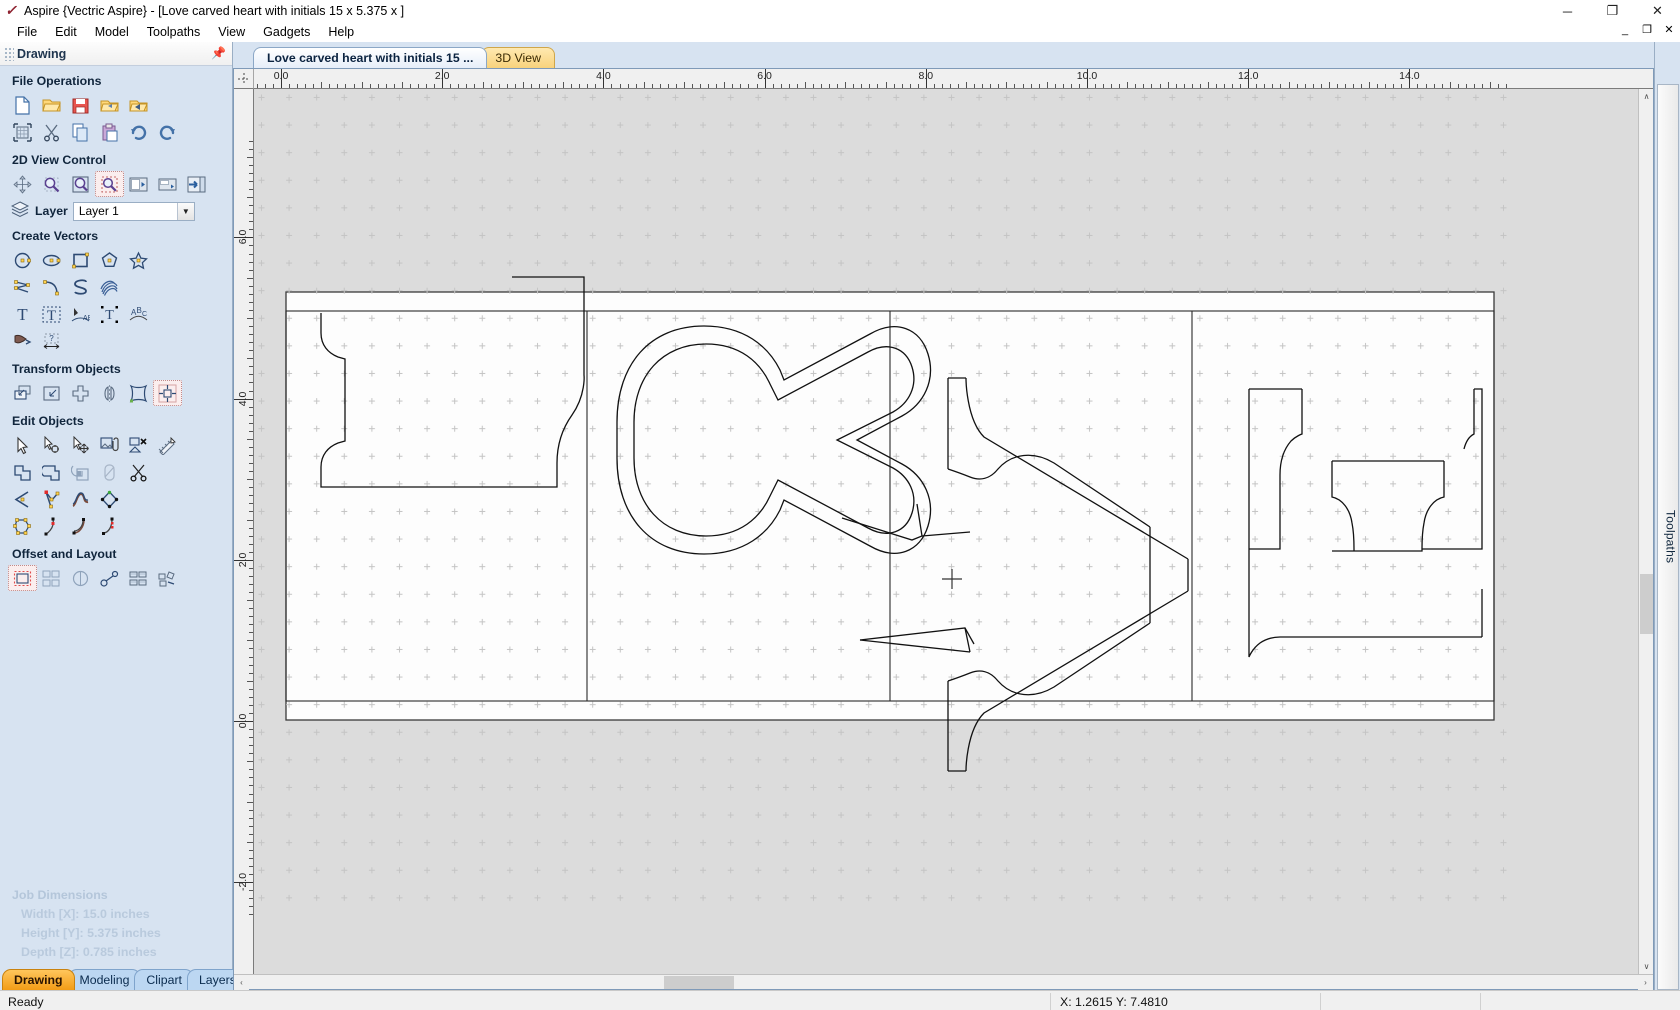 This screenshot has width=1680, height=1010. What do you see at coordinates (22, 526) in the screenshot?
I see `create-fillet-icon` at bounding box center [22, 526].